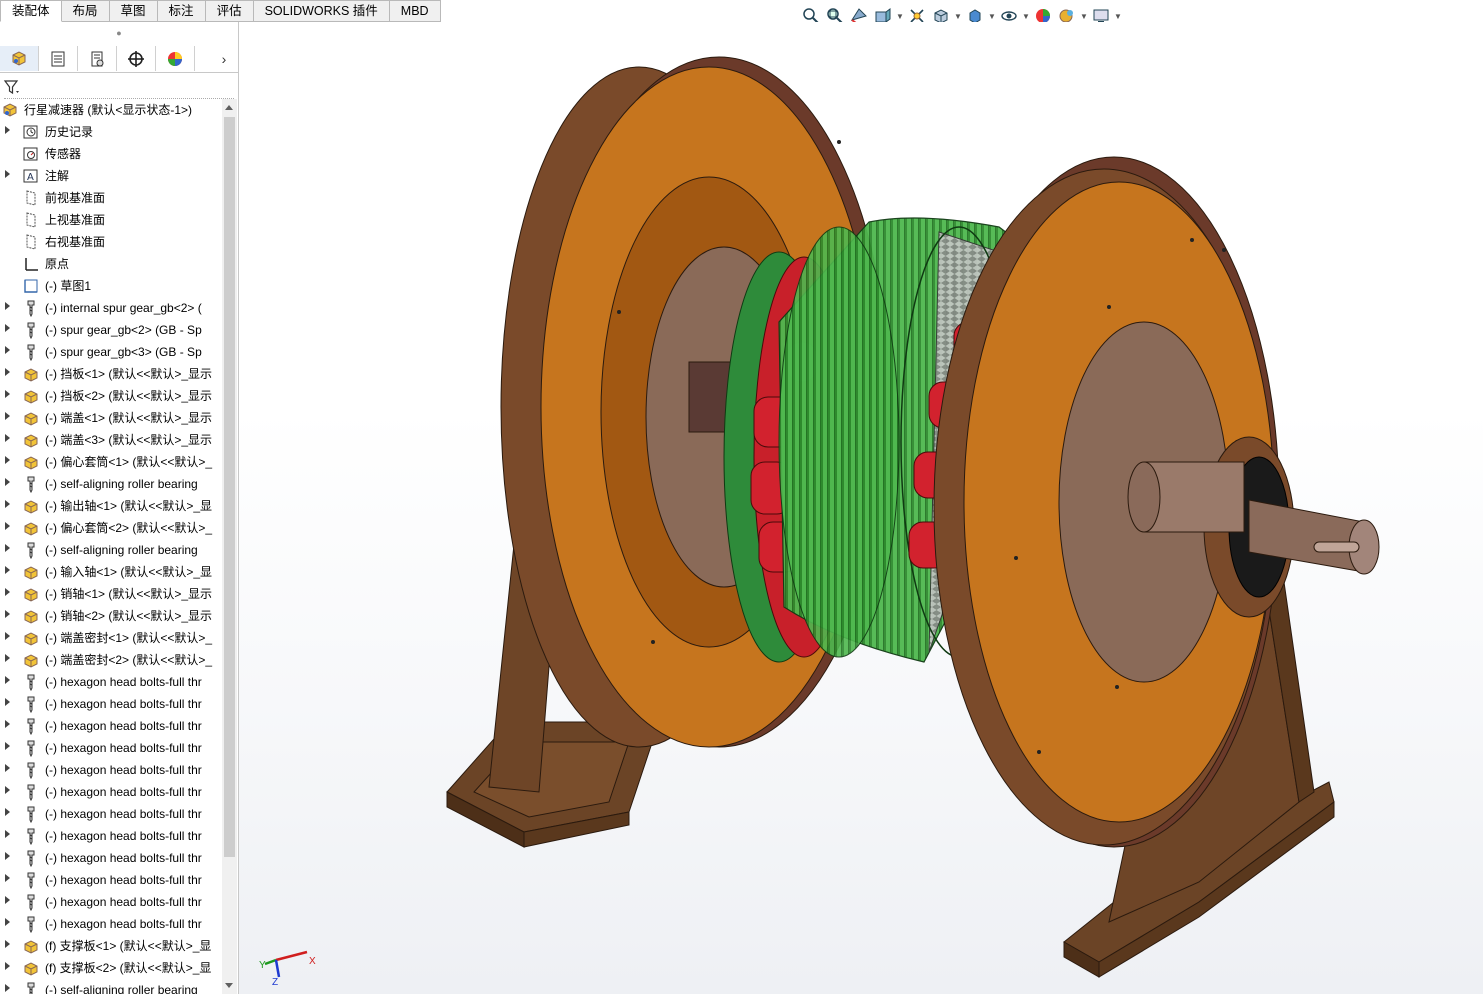 This screenshot has height=994, width=1483. I want to click on panel-more-icon: ›, so click(224, 58).